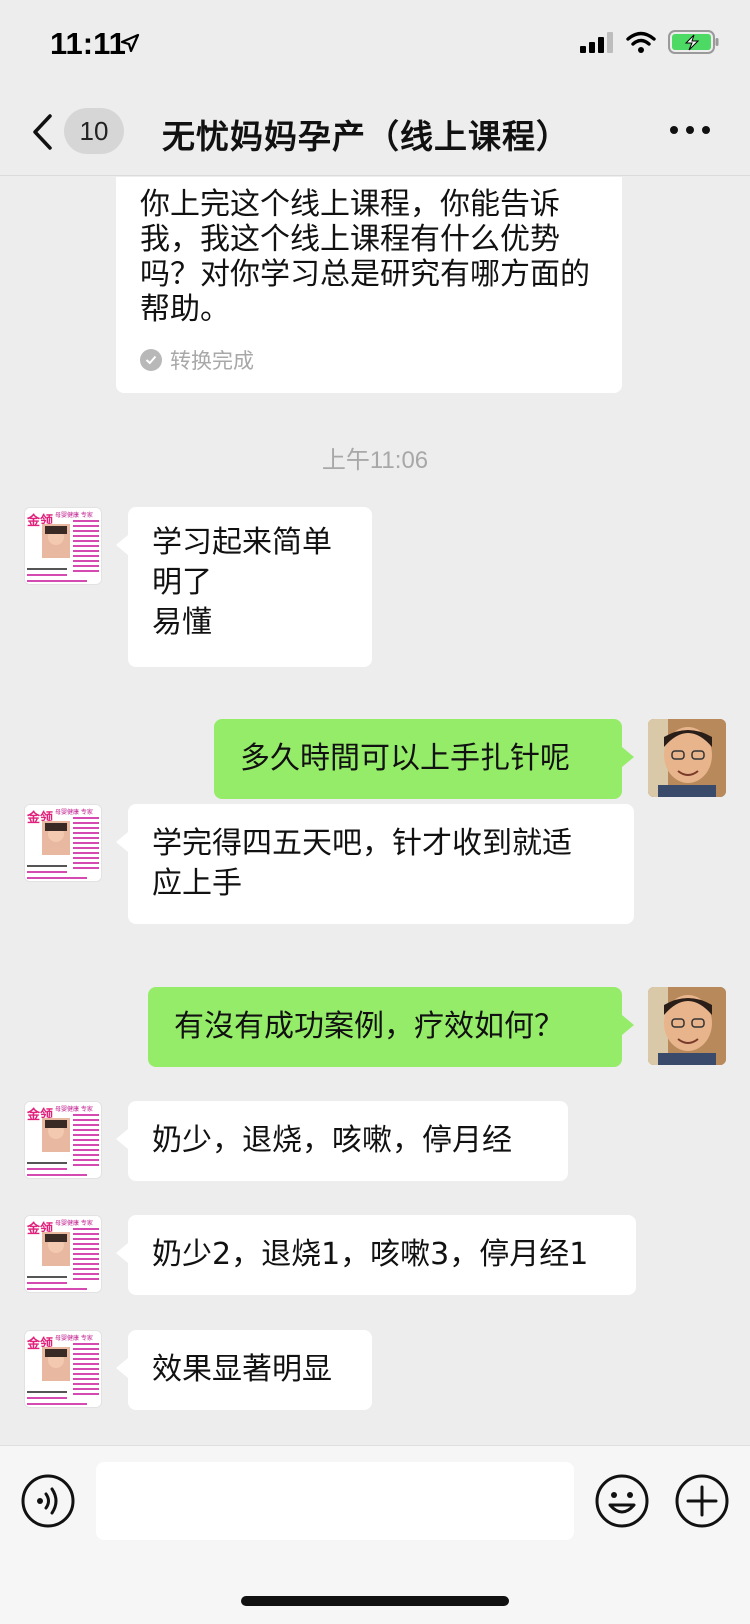 This screenshot has width=750, height=1624. I want to click on message-text: 学习起来简单 明了 易懂, so click(242, 582).